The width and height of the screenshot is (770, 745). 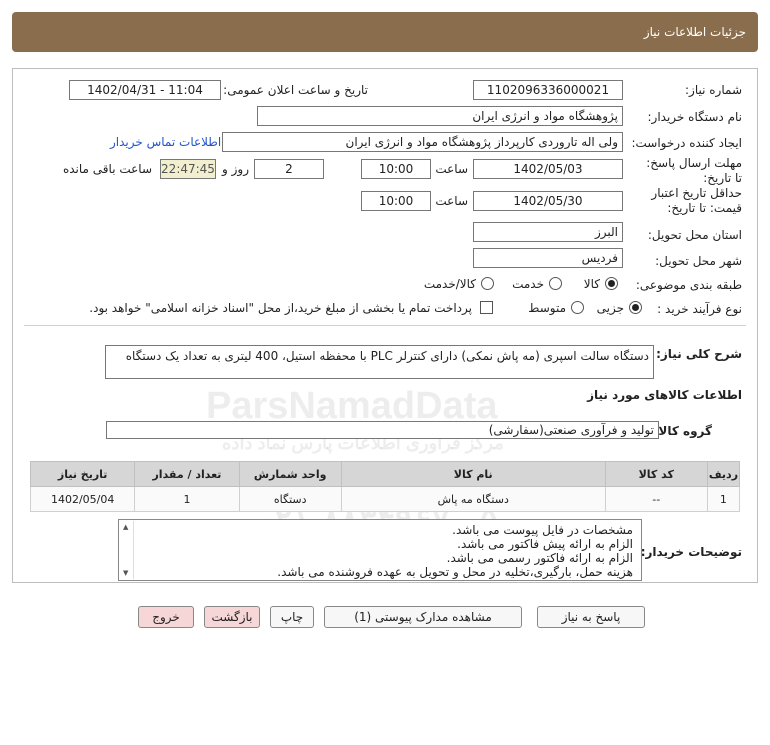 I want to click on deadline-label: مهلت ارسال پاسخ: تا تاریخ:, so click(x=694, y=170).